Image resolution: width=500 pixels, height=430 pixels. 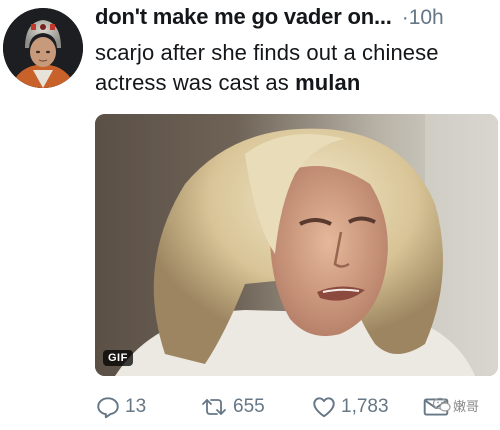 What do you see at coordinates (118, 358) in the screenshot?
I see `gif-badge: GIF` at bounding box center [118, 358].